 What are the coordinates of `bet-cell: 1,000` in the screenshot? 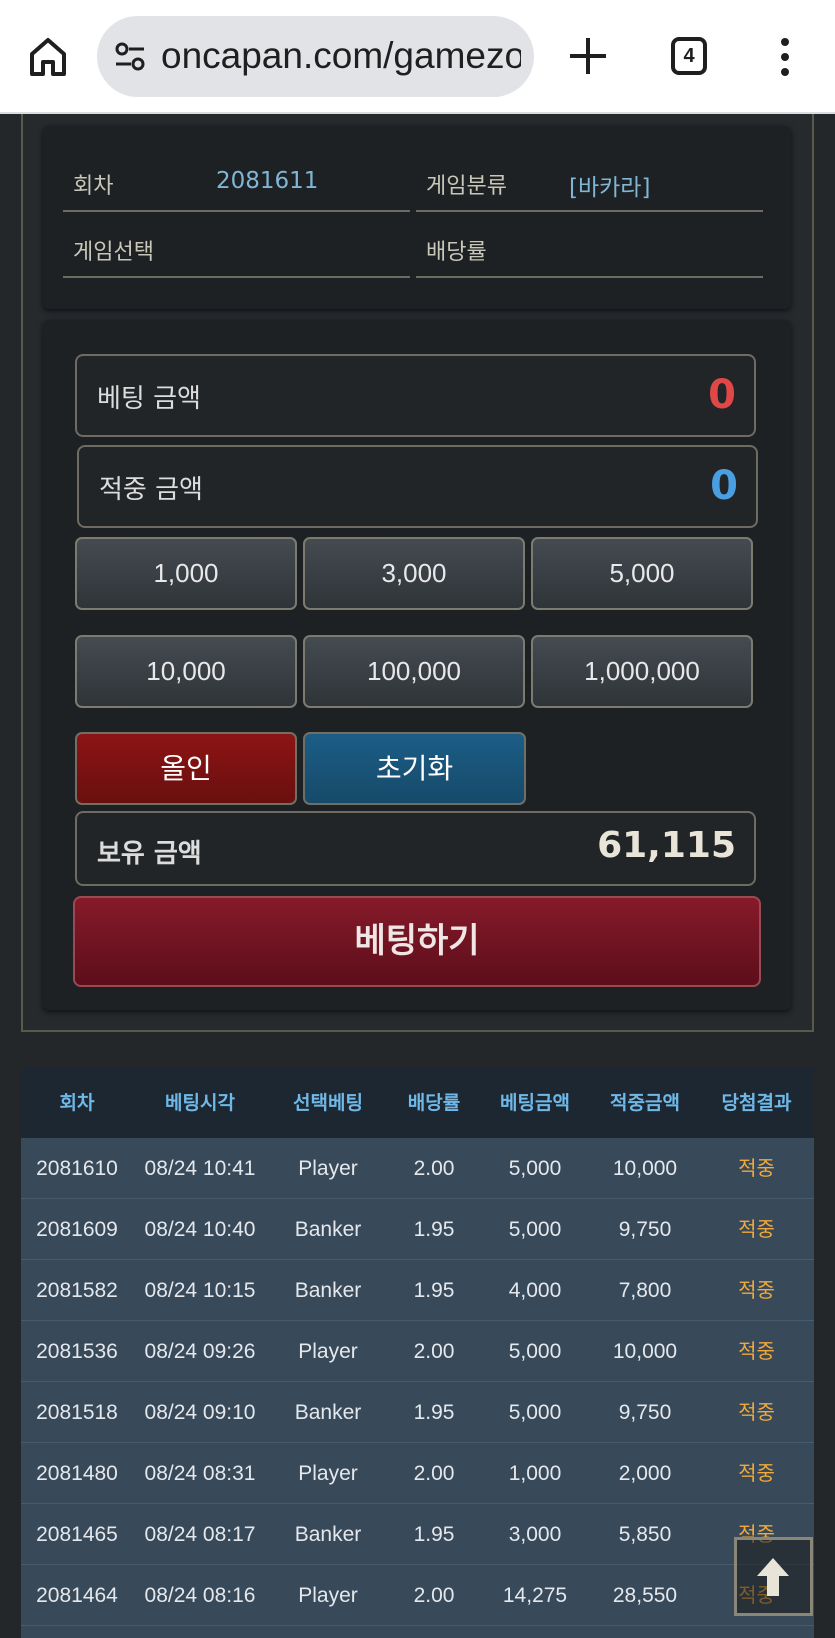 It's located at (535, 1473).